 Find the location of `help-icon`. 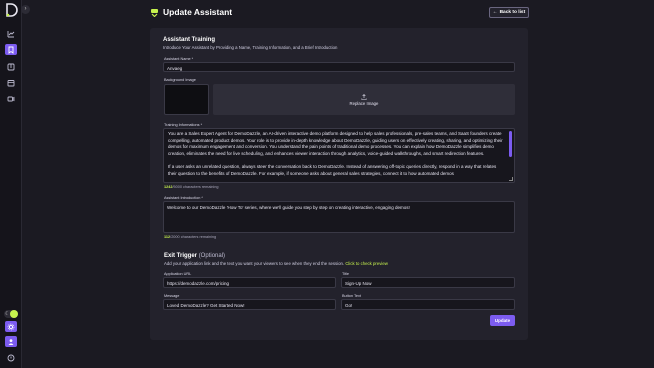

help-icon is located at coordinates (11, 357).